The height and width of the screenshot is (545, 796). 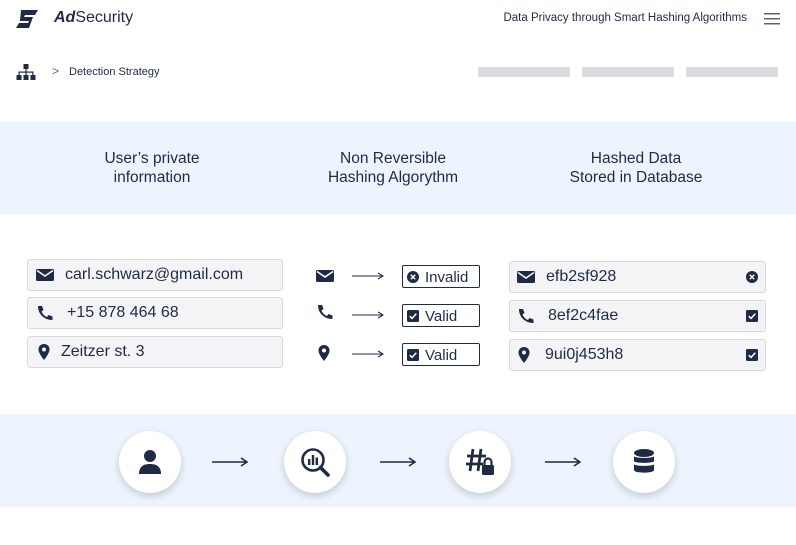 What do you see at coordinates (155, 352) in the screenshot?
I see `input-address: Zeitzer st. 3` at bounding box center [155, 352].